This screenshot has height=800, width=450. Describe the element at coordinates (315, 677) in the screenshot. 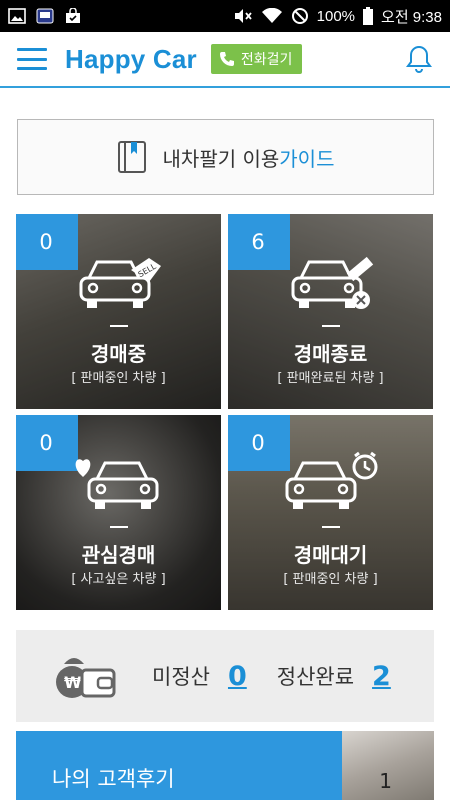

I see `settled-label: 정산완료` at that location.